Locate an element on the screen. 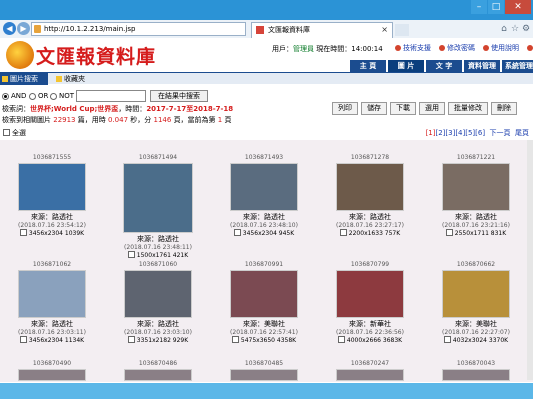 This screenshot has width=533, height=399. close-window-button: ✕ is located at coordinates (518, 7).